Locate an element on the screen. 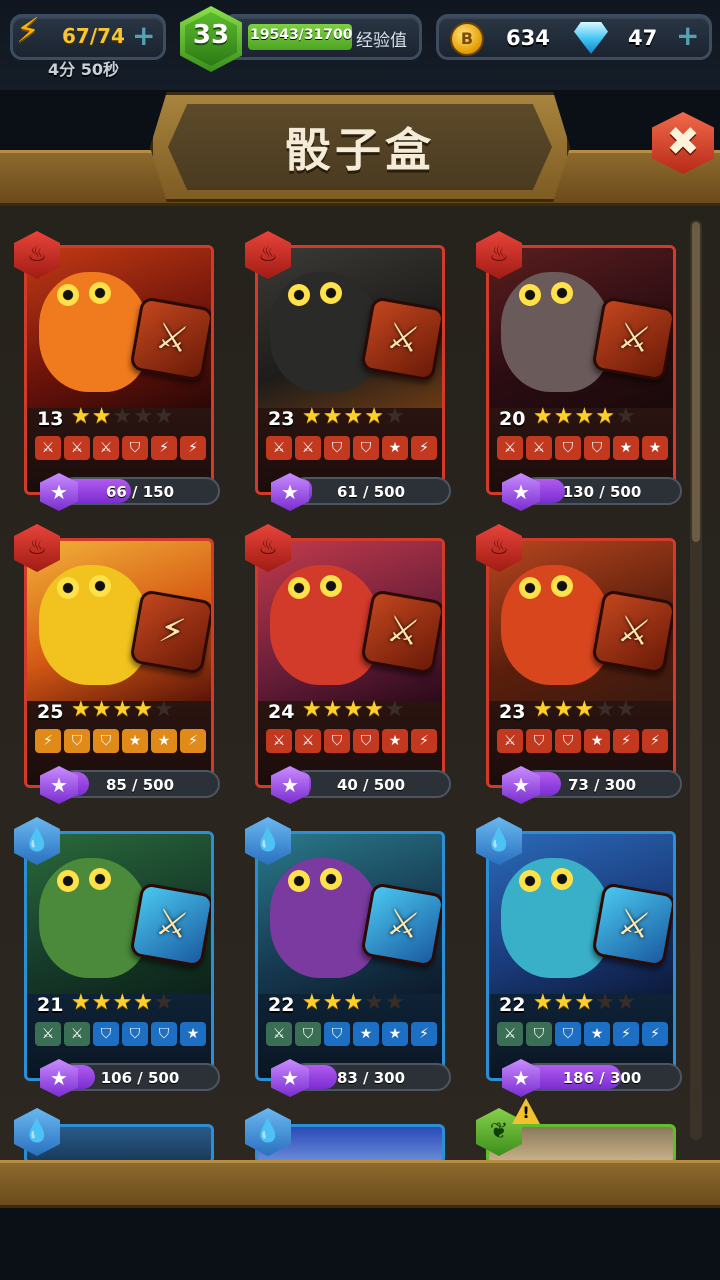 The width and height of the screenshot is (720, 1280). progress-value: 83 / 300 is located at coordinates (371, 1078).